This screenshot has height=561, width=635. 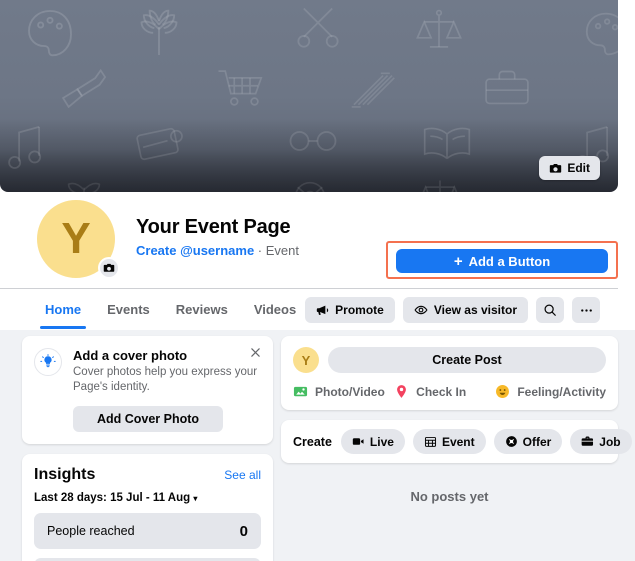 I want to click on tab-reviews-label: Reviews, so click(x=201, y=309).